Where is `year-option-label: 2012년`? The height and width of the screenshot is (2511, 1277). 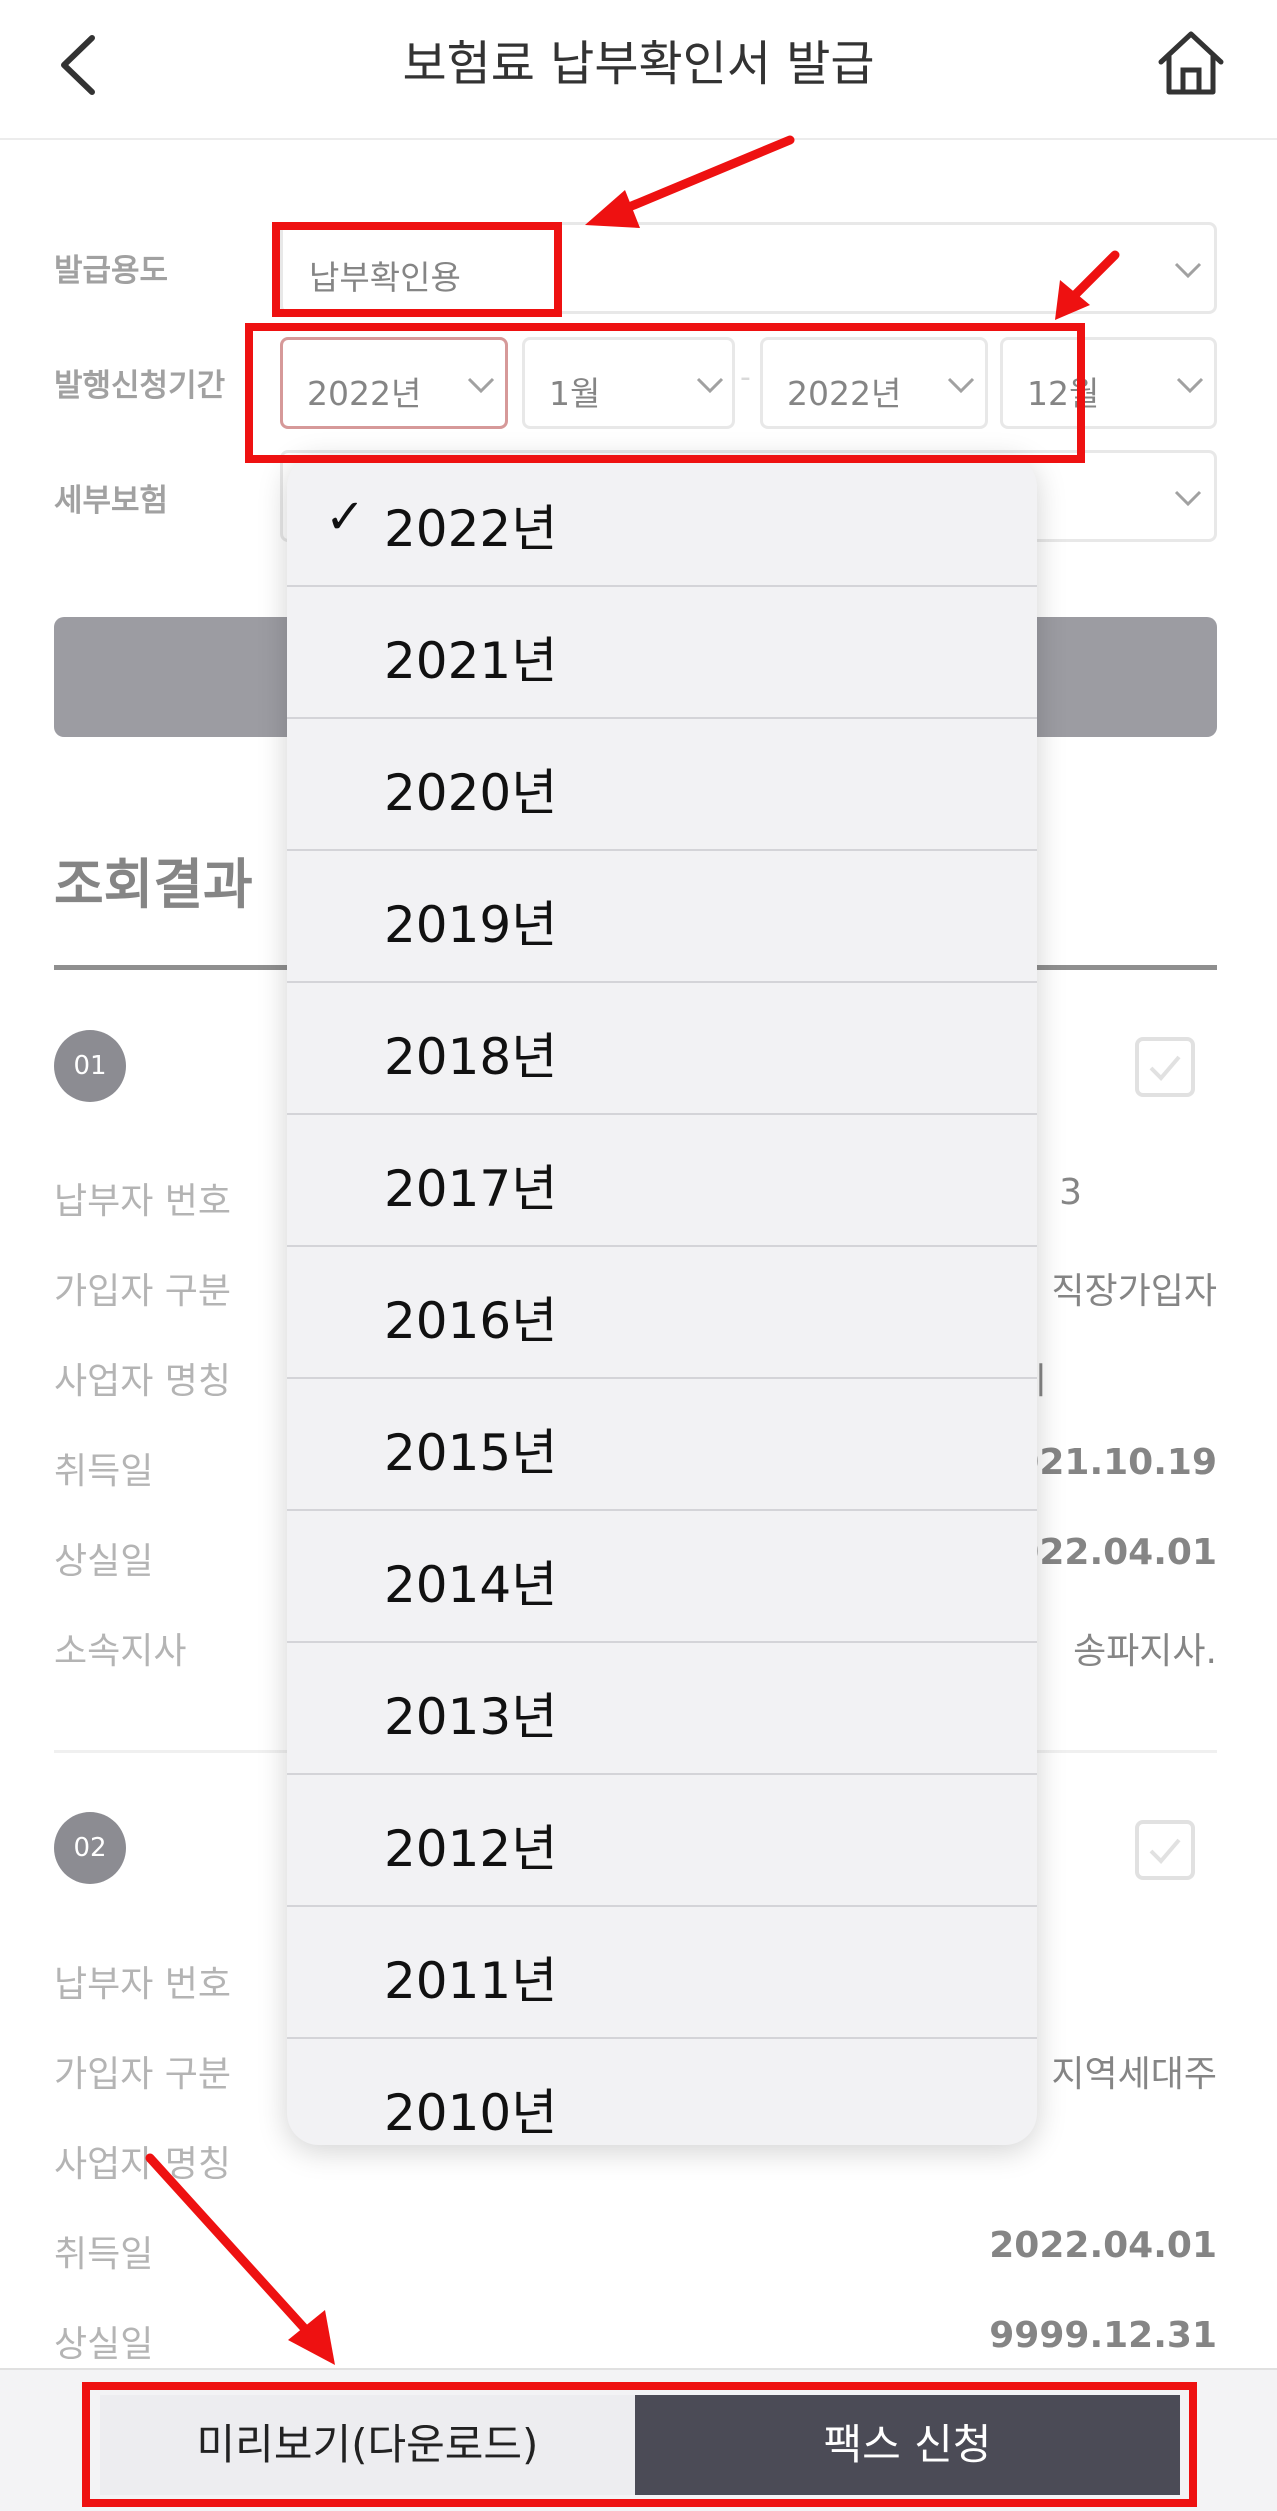
year-option-label: 2012년 is located at coordinates (471, 1849).